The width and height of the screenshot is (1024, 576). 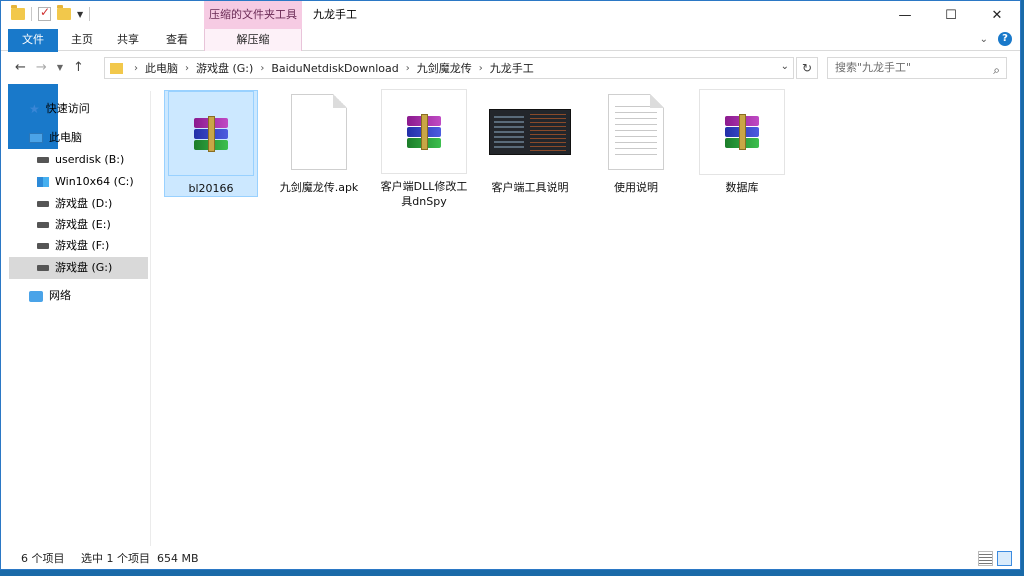 What do you see at coordinates (78, 67) in the screenshot?
I see `up-arrow-icon: ↑` at bounding box center [78, 67].